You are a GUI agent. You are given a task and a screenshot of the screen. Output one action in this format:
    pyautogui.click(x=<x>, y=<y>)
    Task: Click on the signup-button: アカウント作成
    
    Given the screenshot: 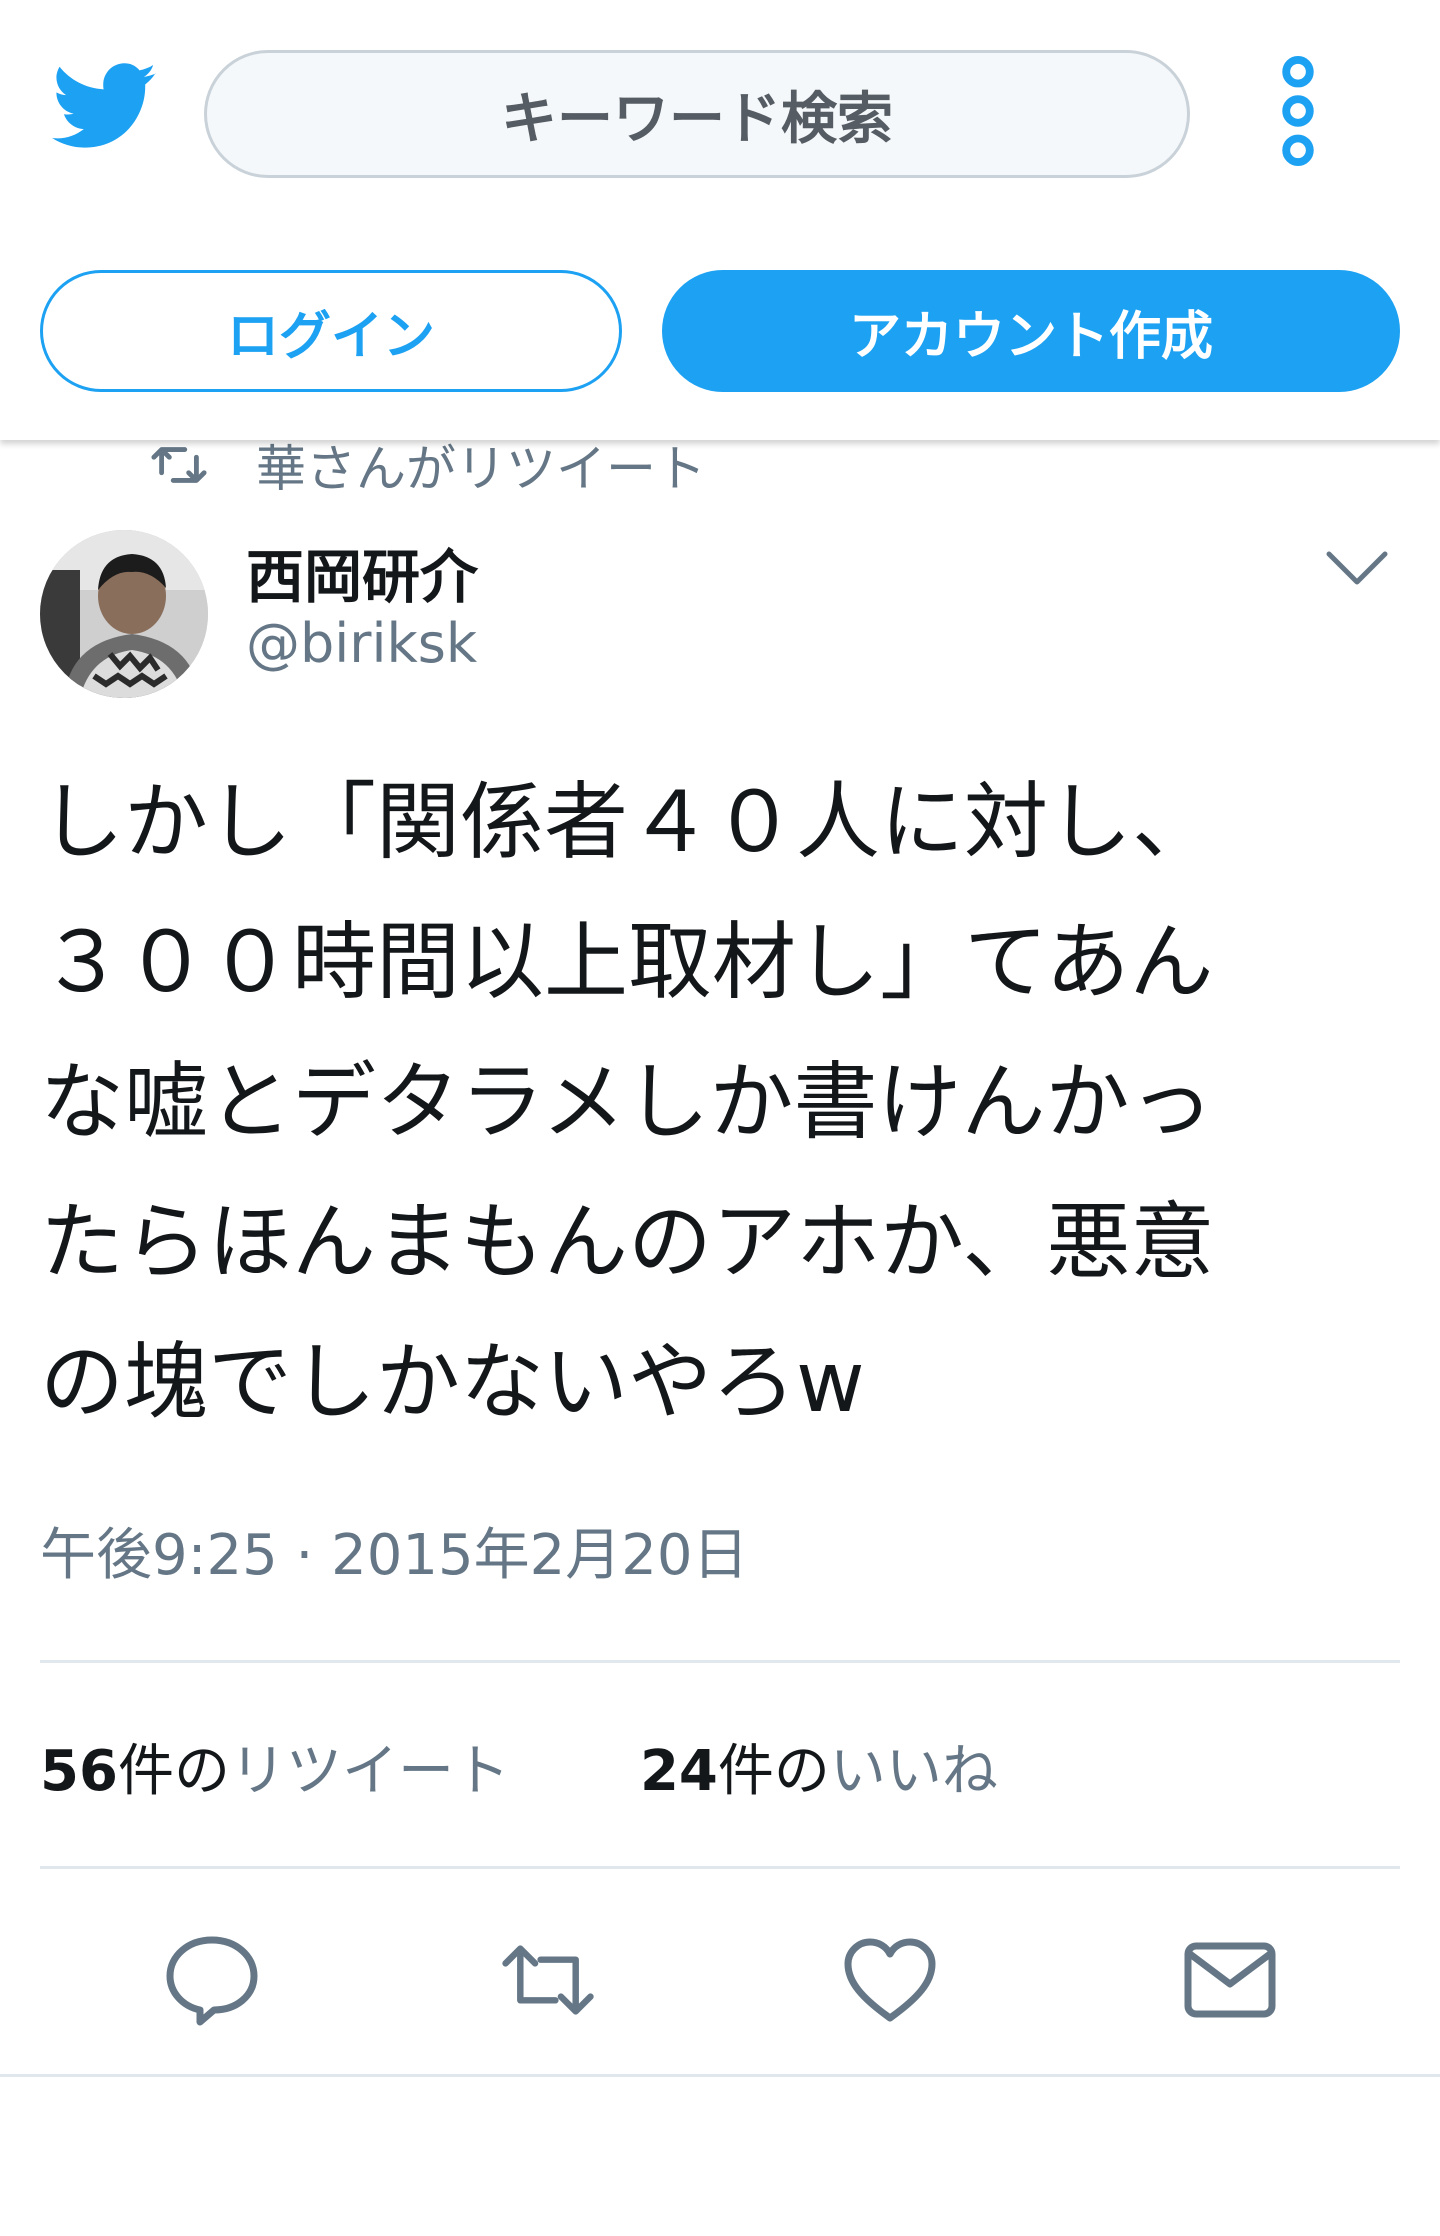 What is the action you would take?
    pyautogui.click(x=1031, y=331)
    